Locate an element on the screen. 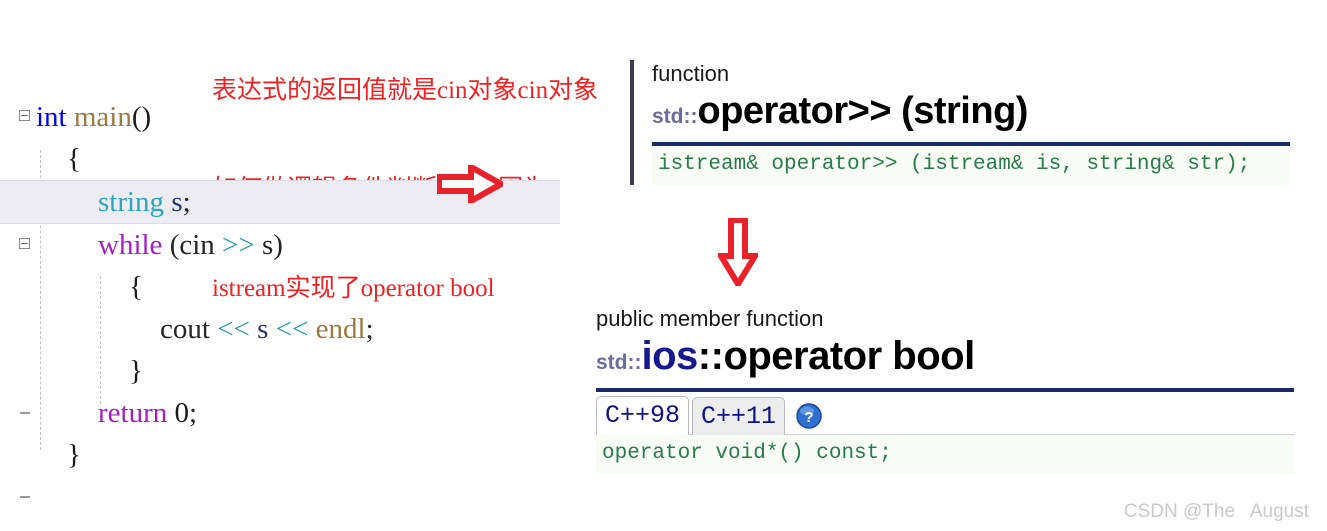  standard-version-tabs: C++98 C++11 ? is located at coordinates (945, 413).